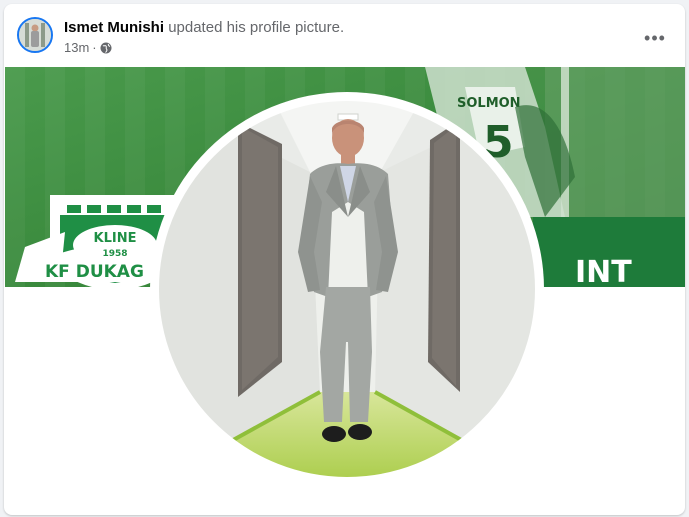 The image size is (689, 517). I want to click on badge-text-top: KLINE, so click(115, 238).